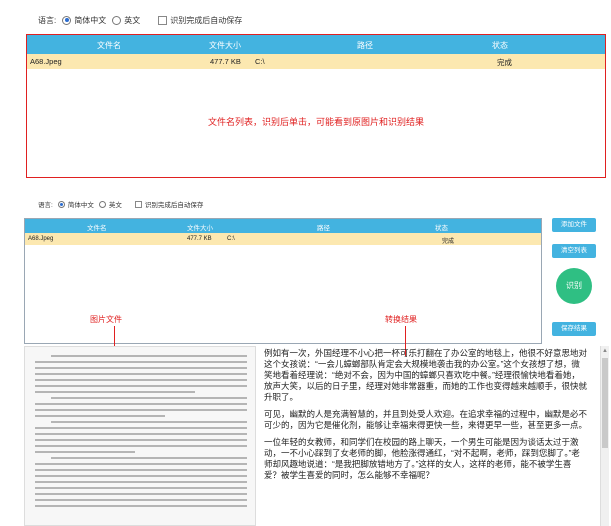  What do you see at coordinates (574, 225) in the screenshot?
I see `add-file-button: 添加文件` at bounding box center [574, 225].